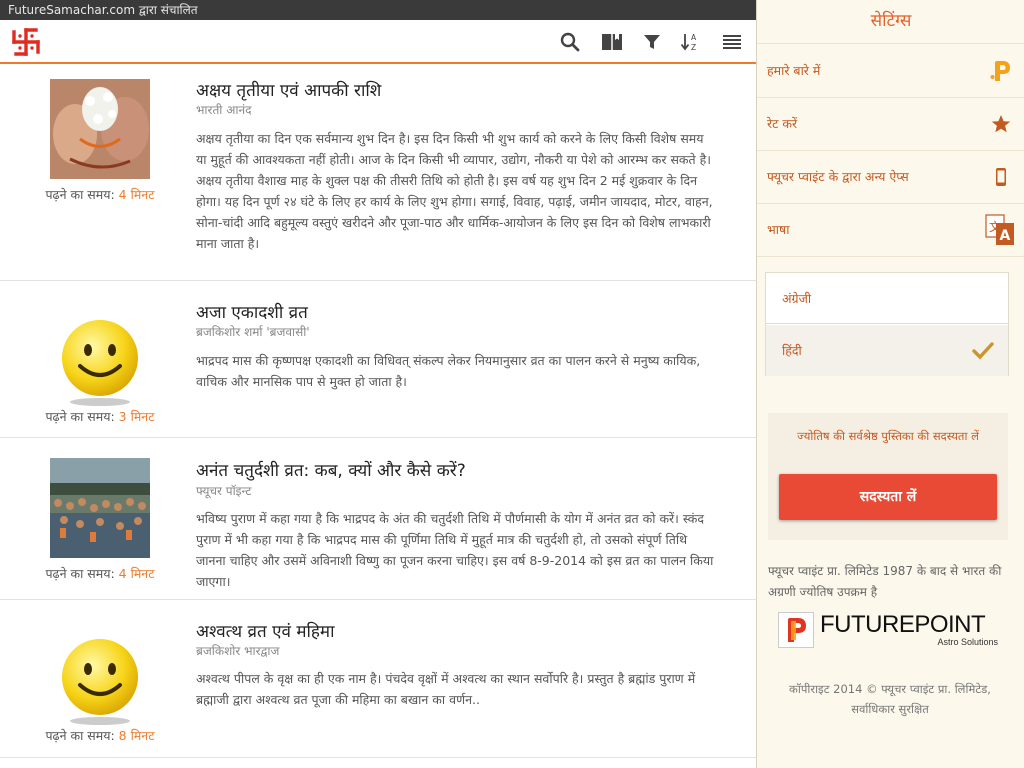 This screenshot has width=1024, height=768. Describe the element at coordinates (265, 630) in the screenshot. I see `article-title: अश्वत्थ व्रत एवं महिमा` at that location.